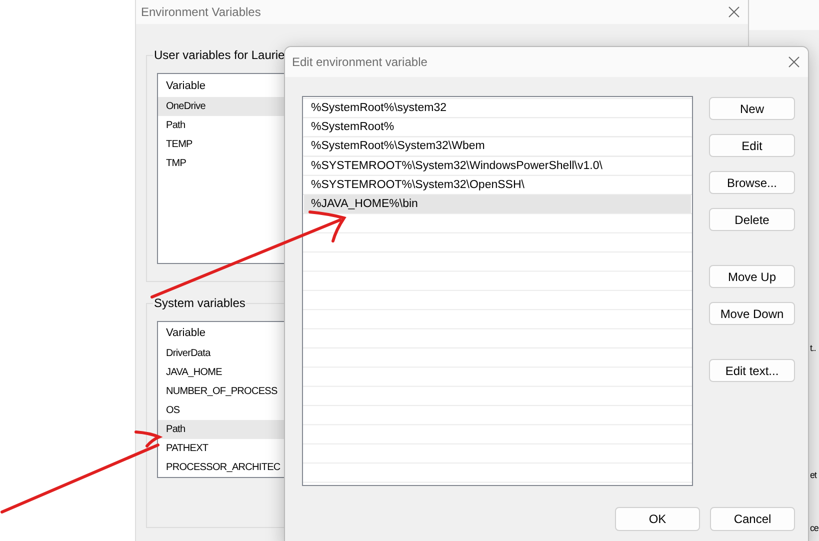 The image size is (819, 541). I want to click on variable-row: OS, so click(221, 410).